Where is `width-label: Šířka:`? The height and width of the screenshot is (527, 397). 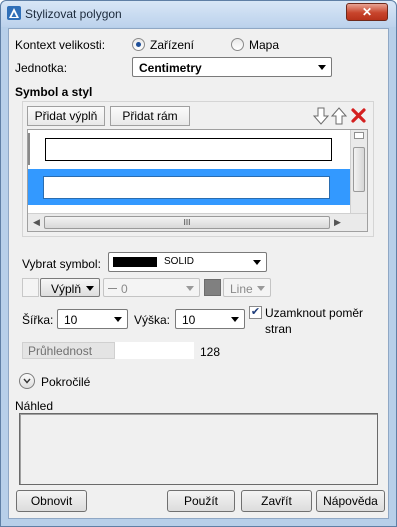 width-label: Šířka: is located at coordinates (38, 320).